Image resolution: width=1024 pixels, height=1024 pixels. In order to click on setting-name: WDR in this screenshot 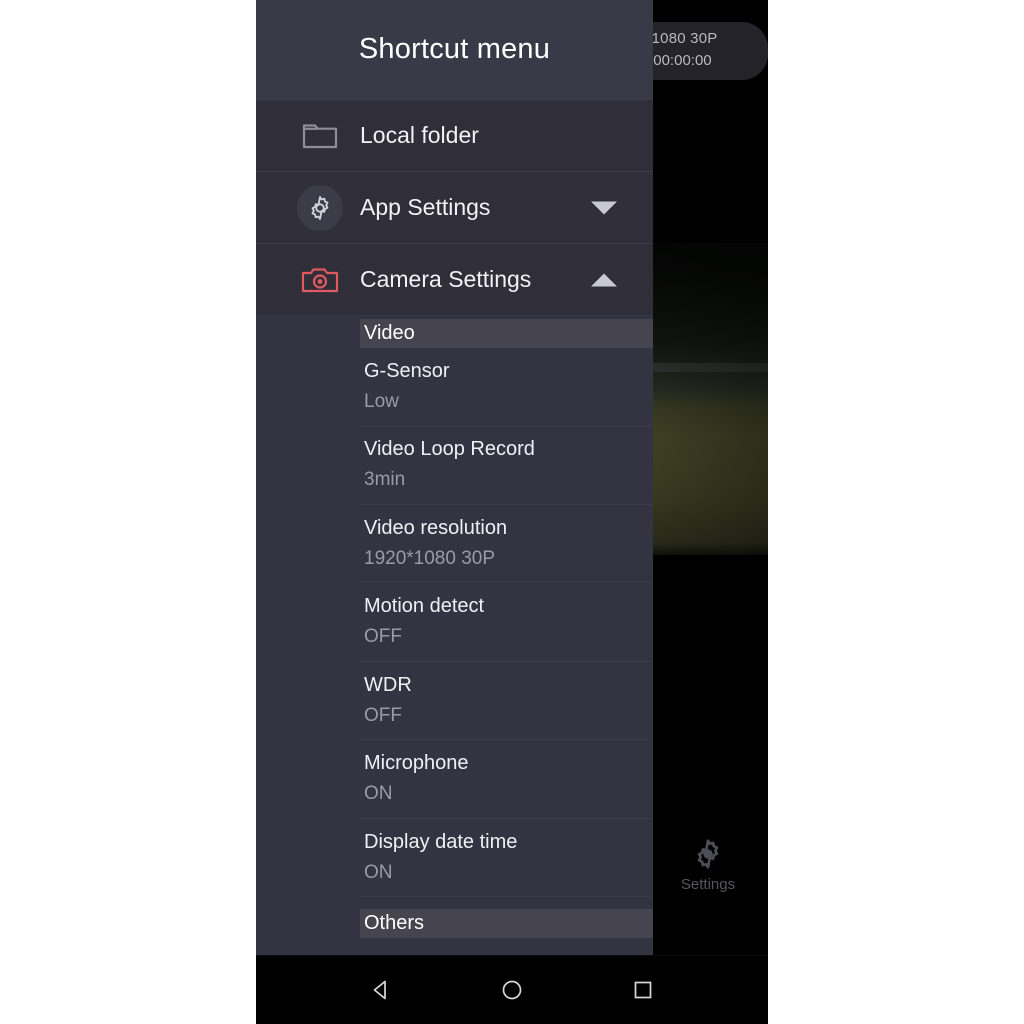, I will do `click(388, 684)`.